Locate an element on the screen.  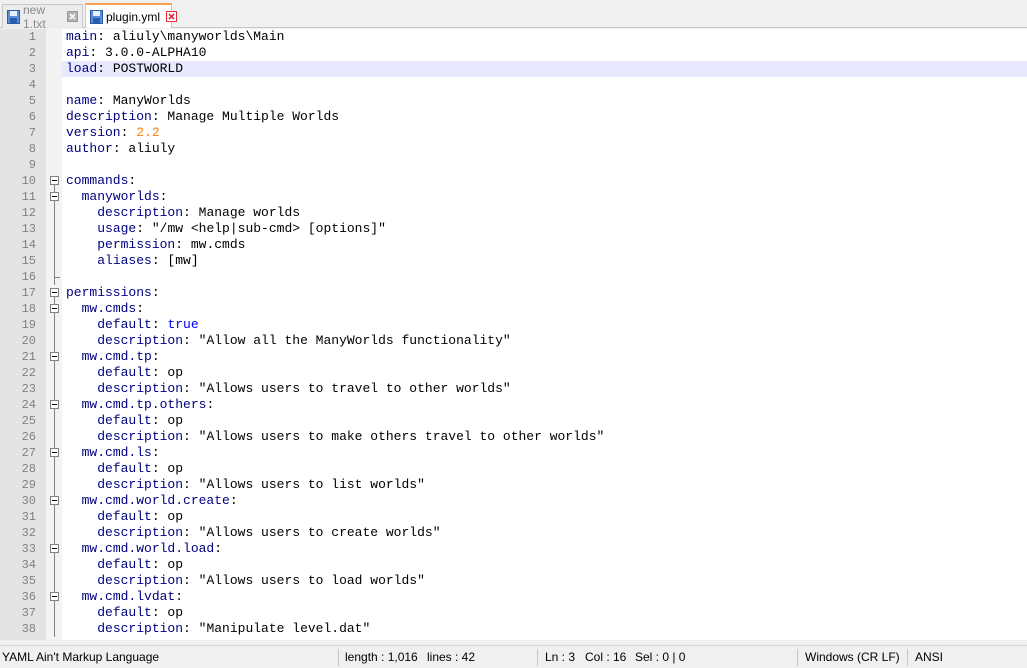
floppy-disk-icon is located at coordinates (96, 16).